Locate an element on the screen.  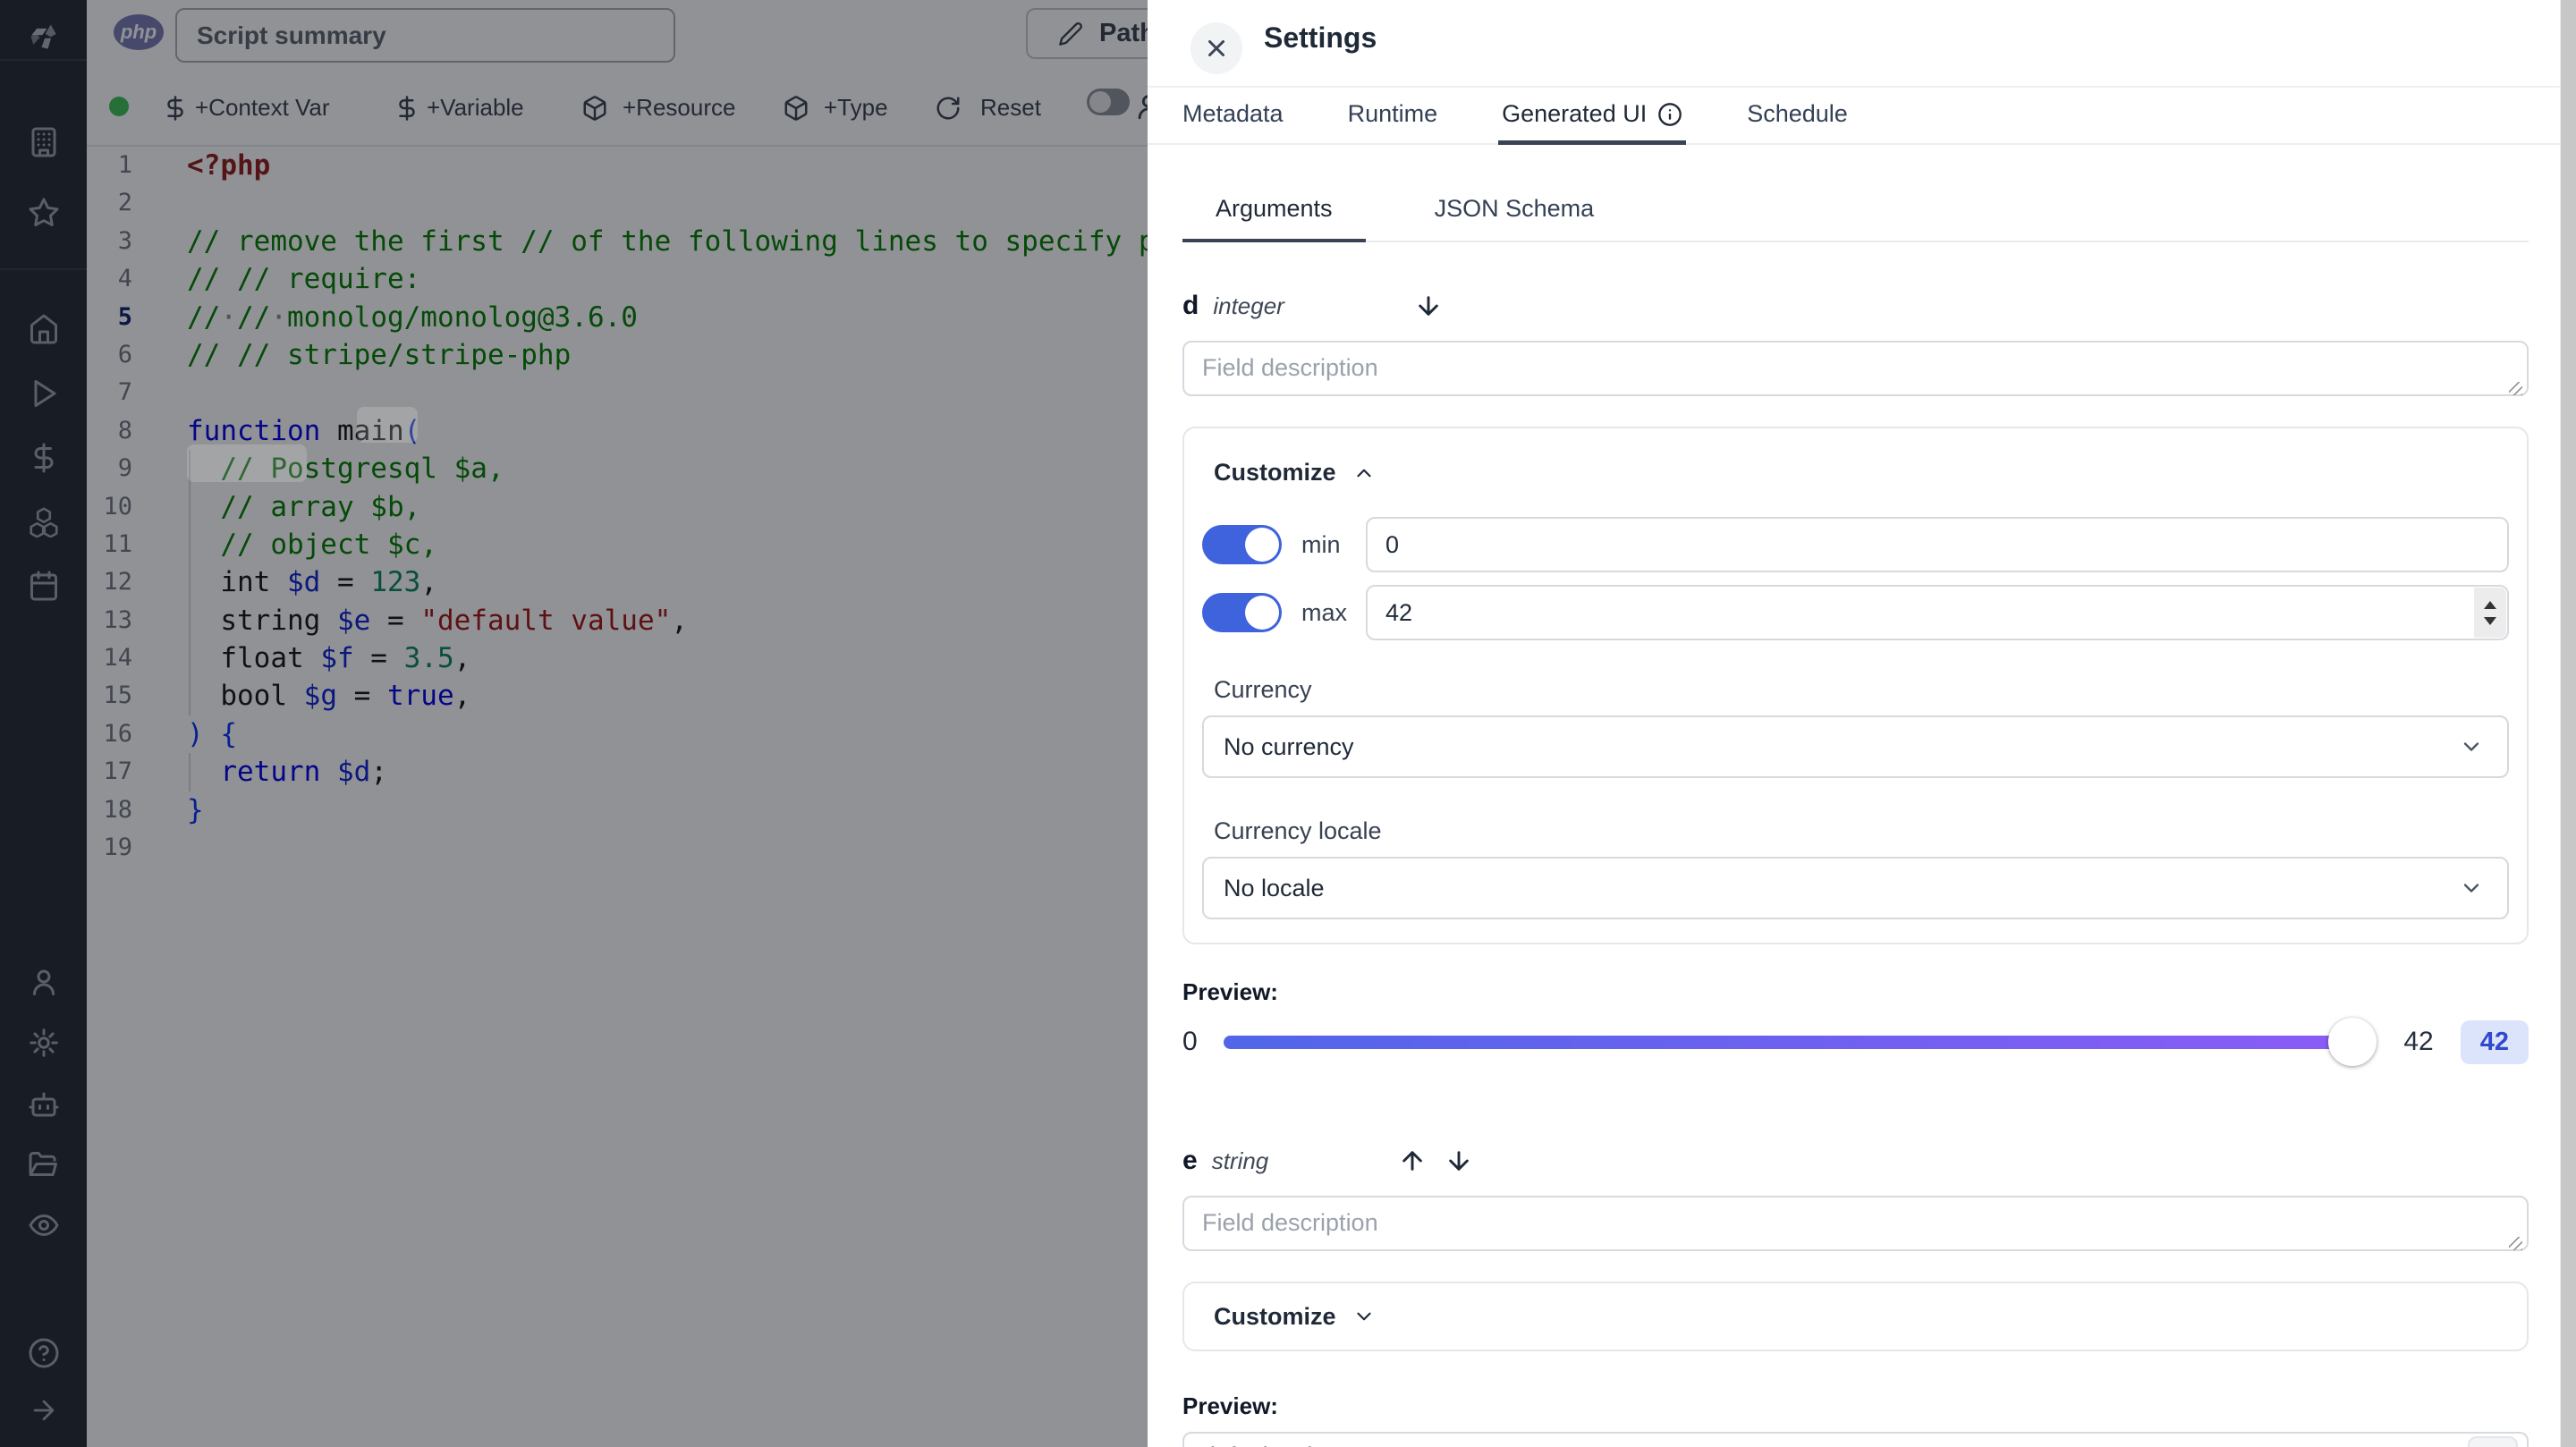
max-value-input is located at coordinates (1937, 612).